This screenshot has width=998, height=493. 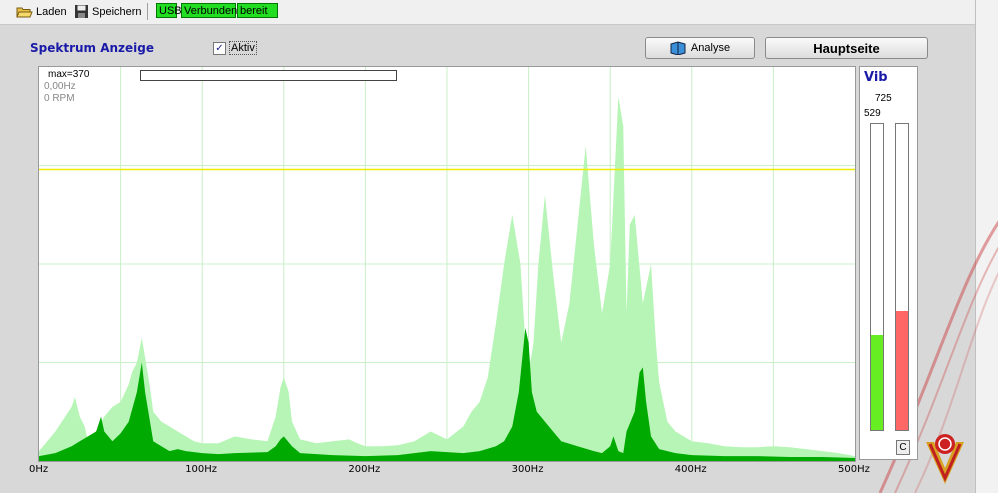 I want to click on x-tick-label: 200Hz, so click(x=364, y=469).